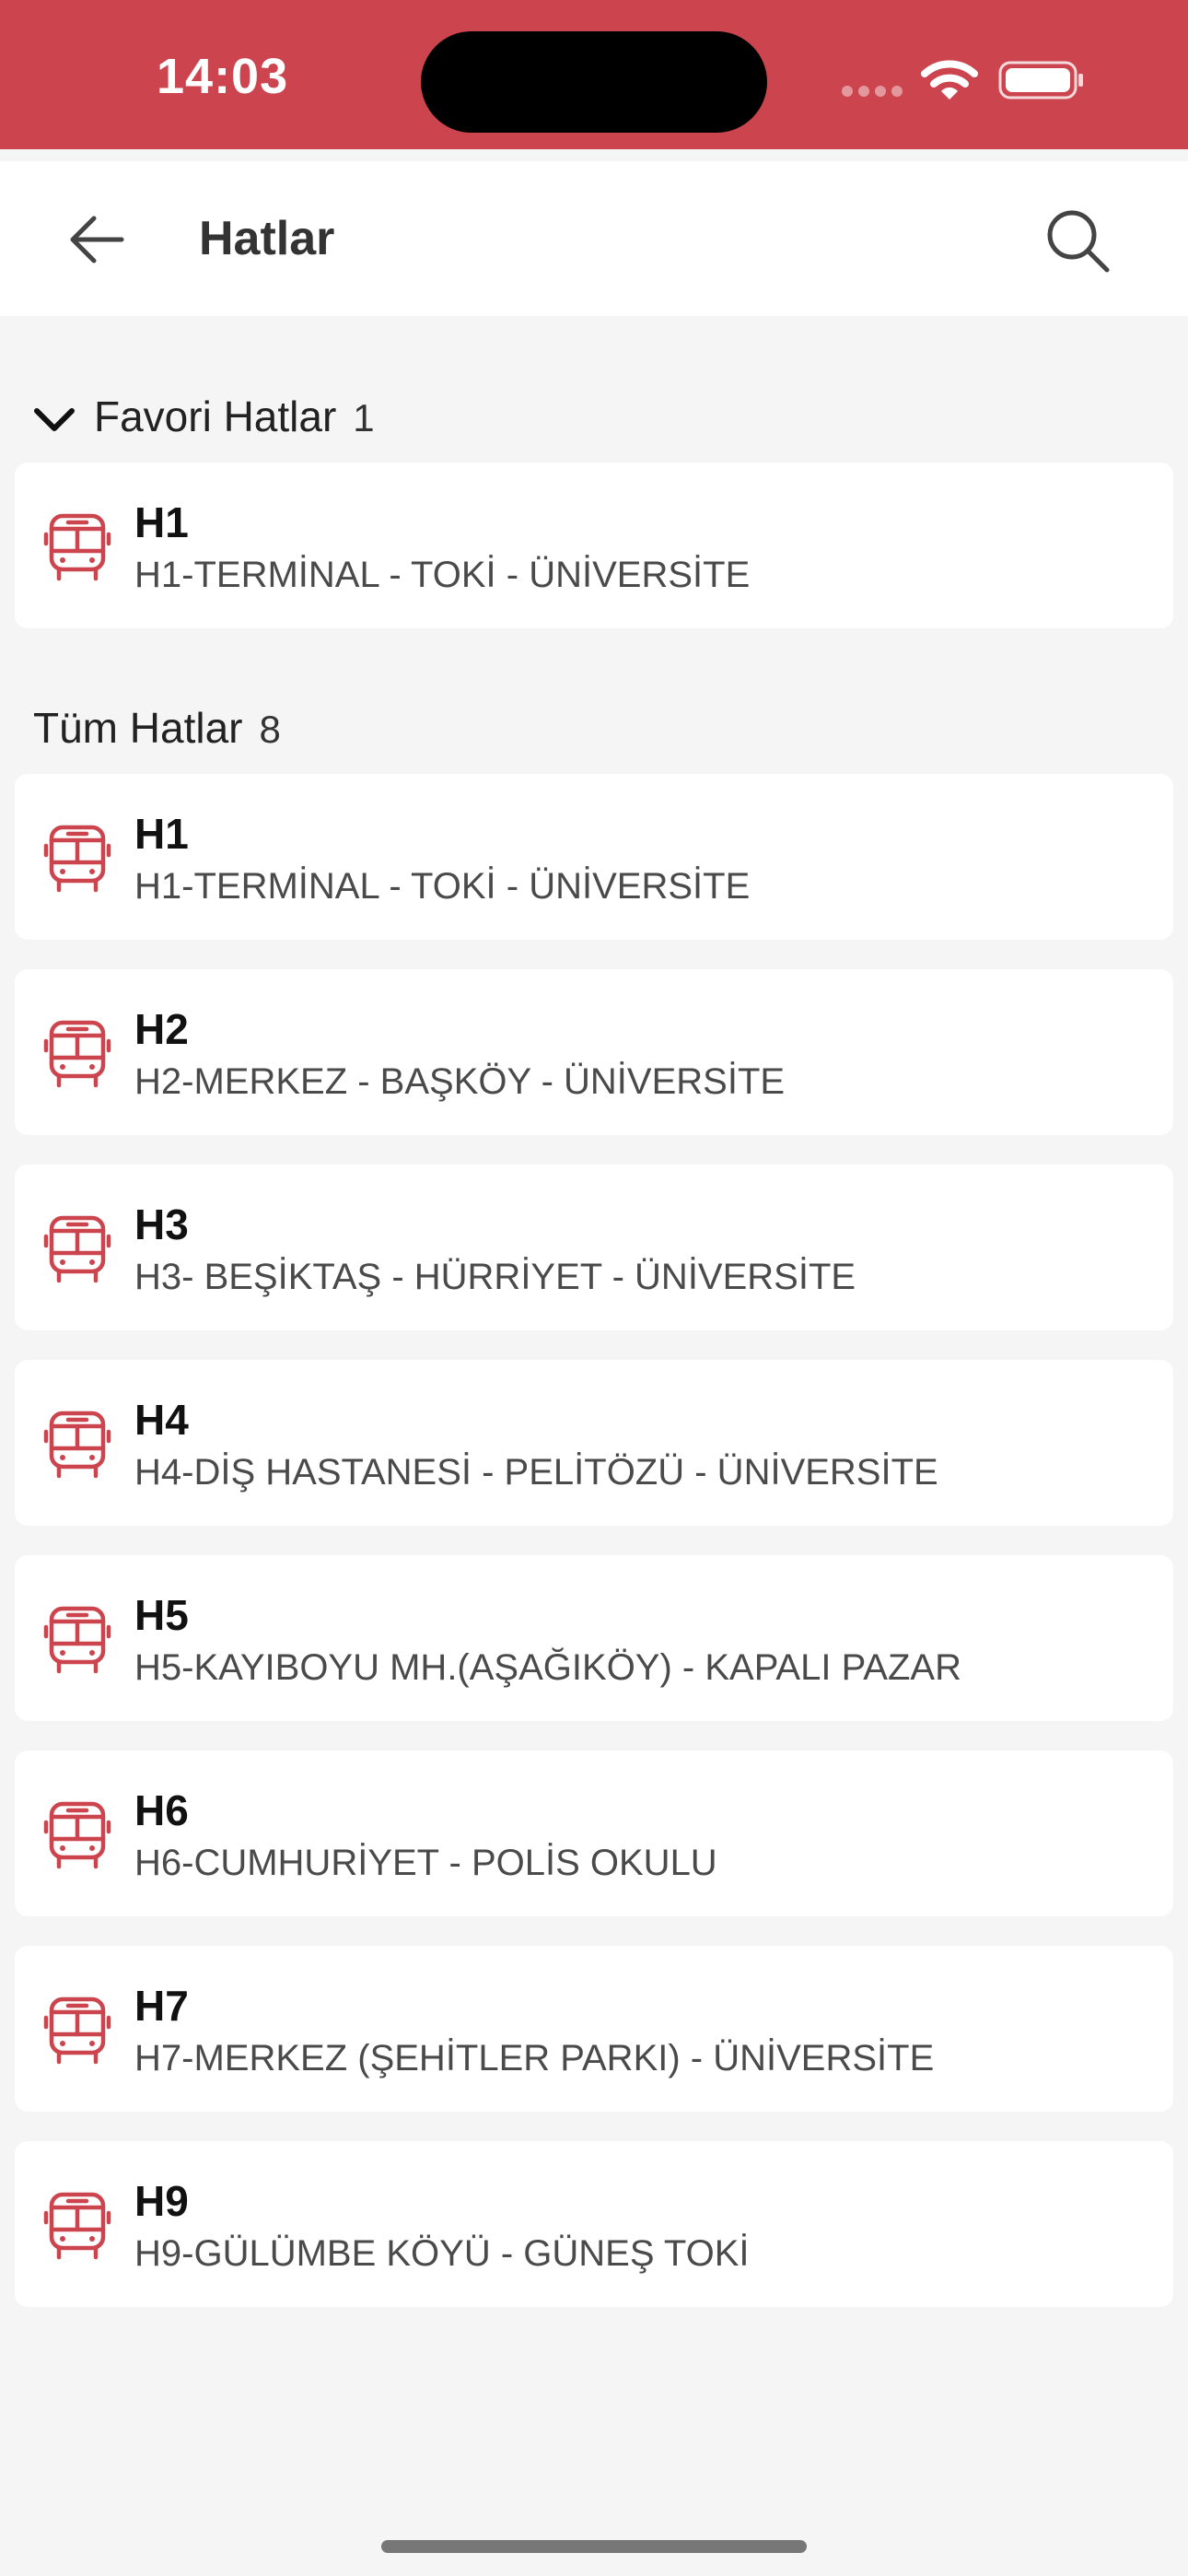 Image resolution: width=1188 pixels, height=2576 pixels. What do you see at coordinates (594, 545) in the screenshot?
I see `favorite-line-item: H1 H1-TERMİNAL - TOKİ - ÜNİVERSİTE` at bounding box center [594, 545].